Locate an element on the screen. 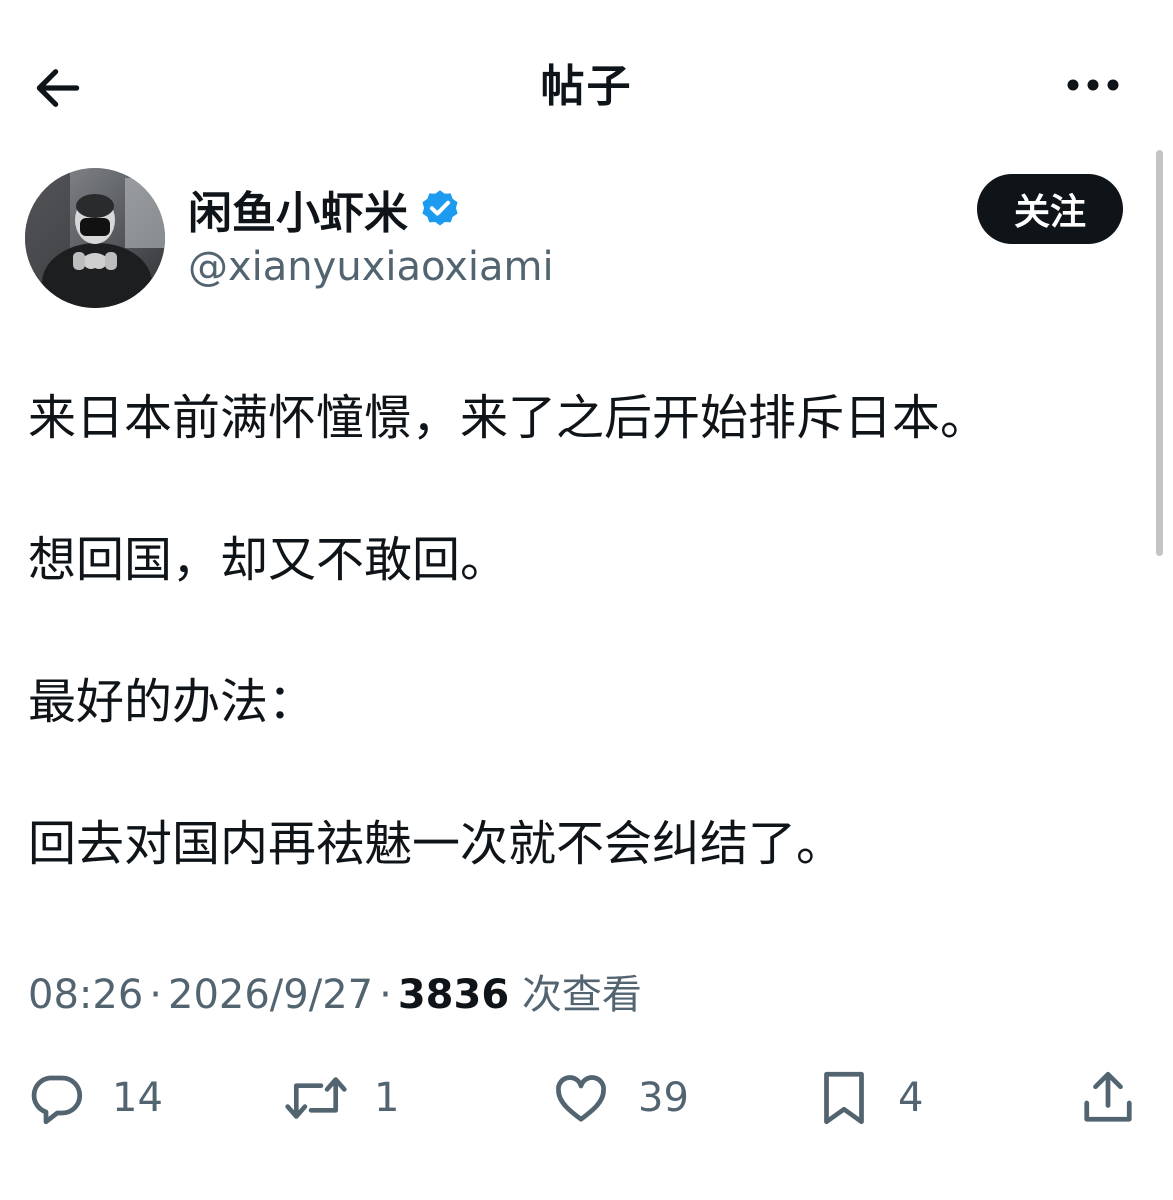 The width and height of the screenshot is (1173, 1200). display-name-row: 闲鱼小虾米 is located at coordinates (325, 209).